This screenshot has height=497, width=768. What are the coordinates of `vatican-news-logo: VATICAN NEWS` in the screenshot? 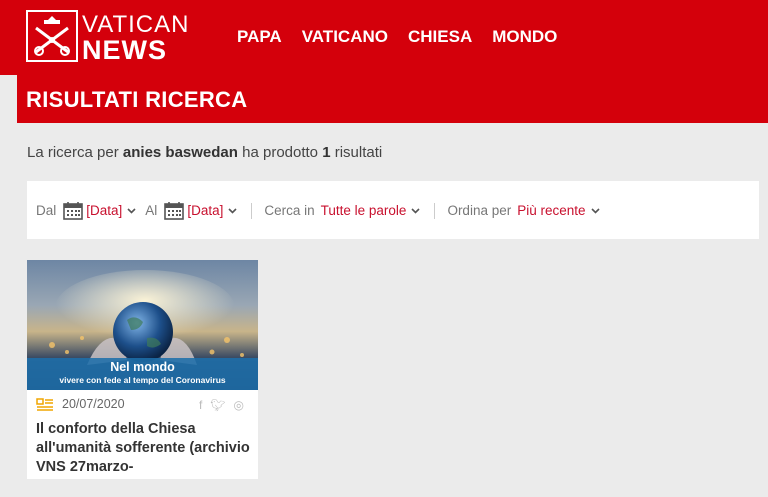 It's located at (114, 37).